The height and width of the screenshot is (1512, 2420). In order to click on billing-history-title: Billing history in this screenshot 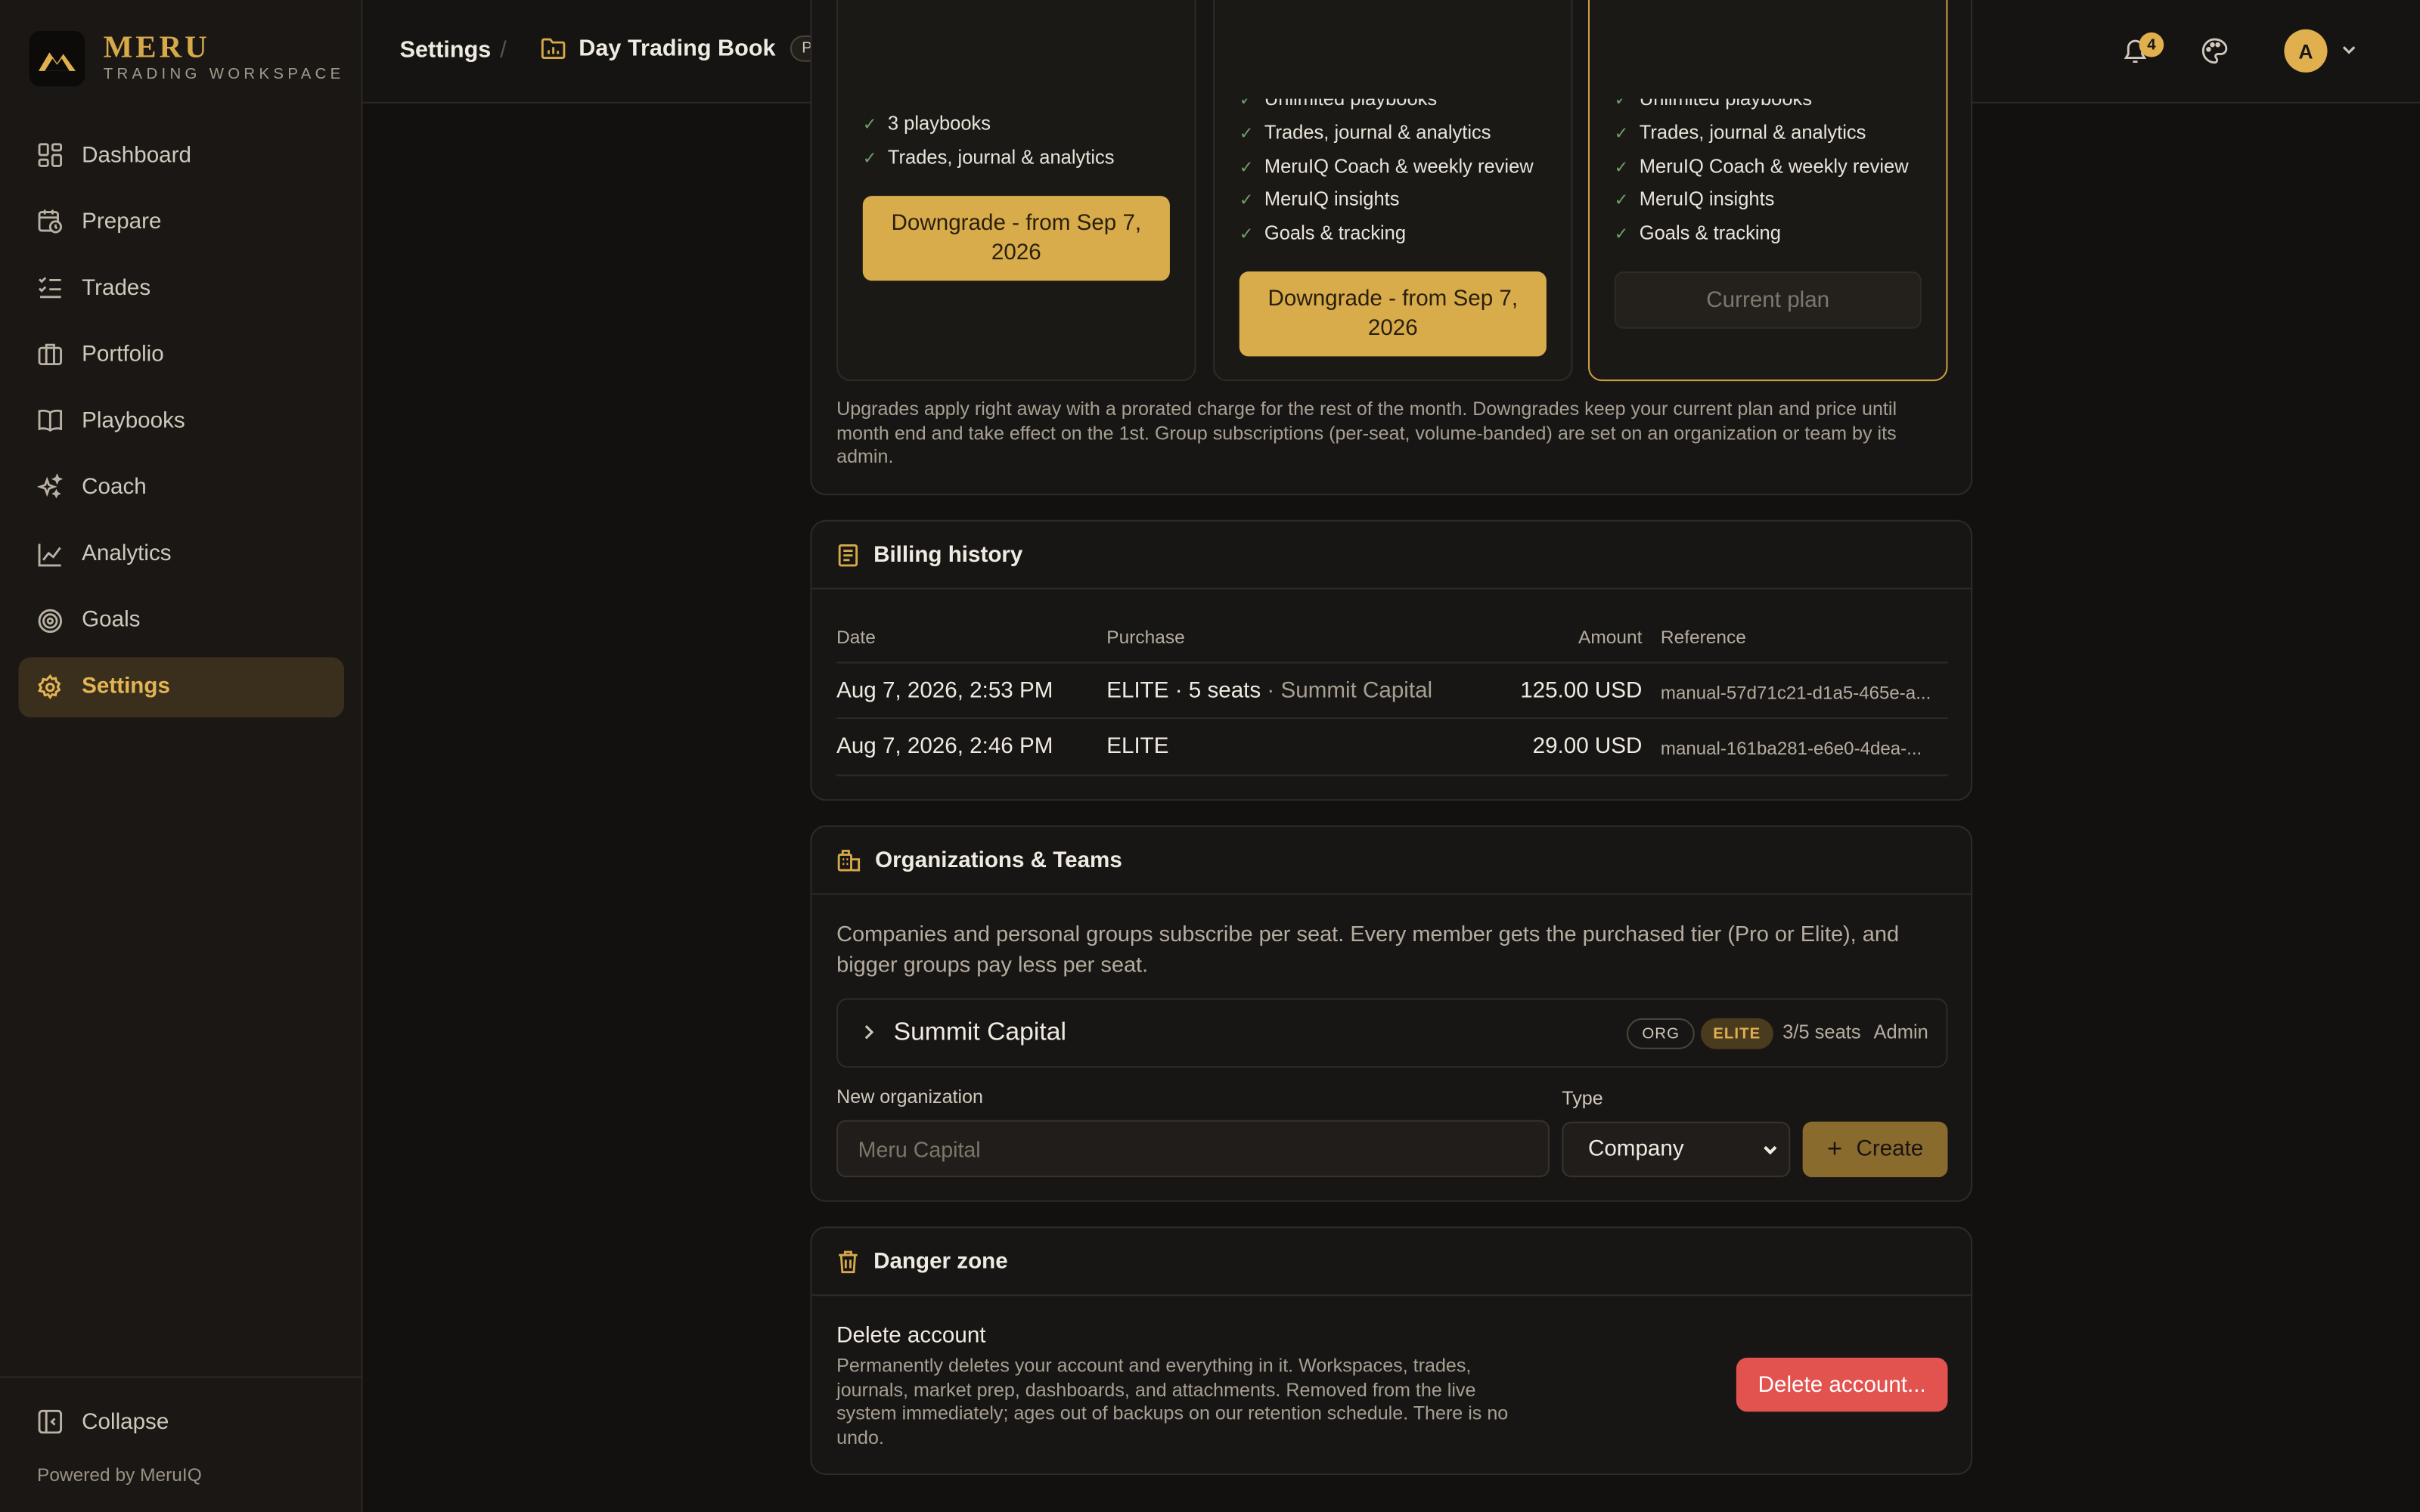, I will do `click(948, 554)`.